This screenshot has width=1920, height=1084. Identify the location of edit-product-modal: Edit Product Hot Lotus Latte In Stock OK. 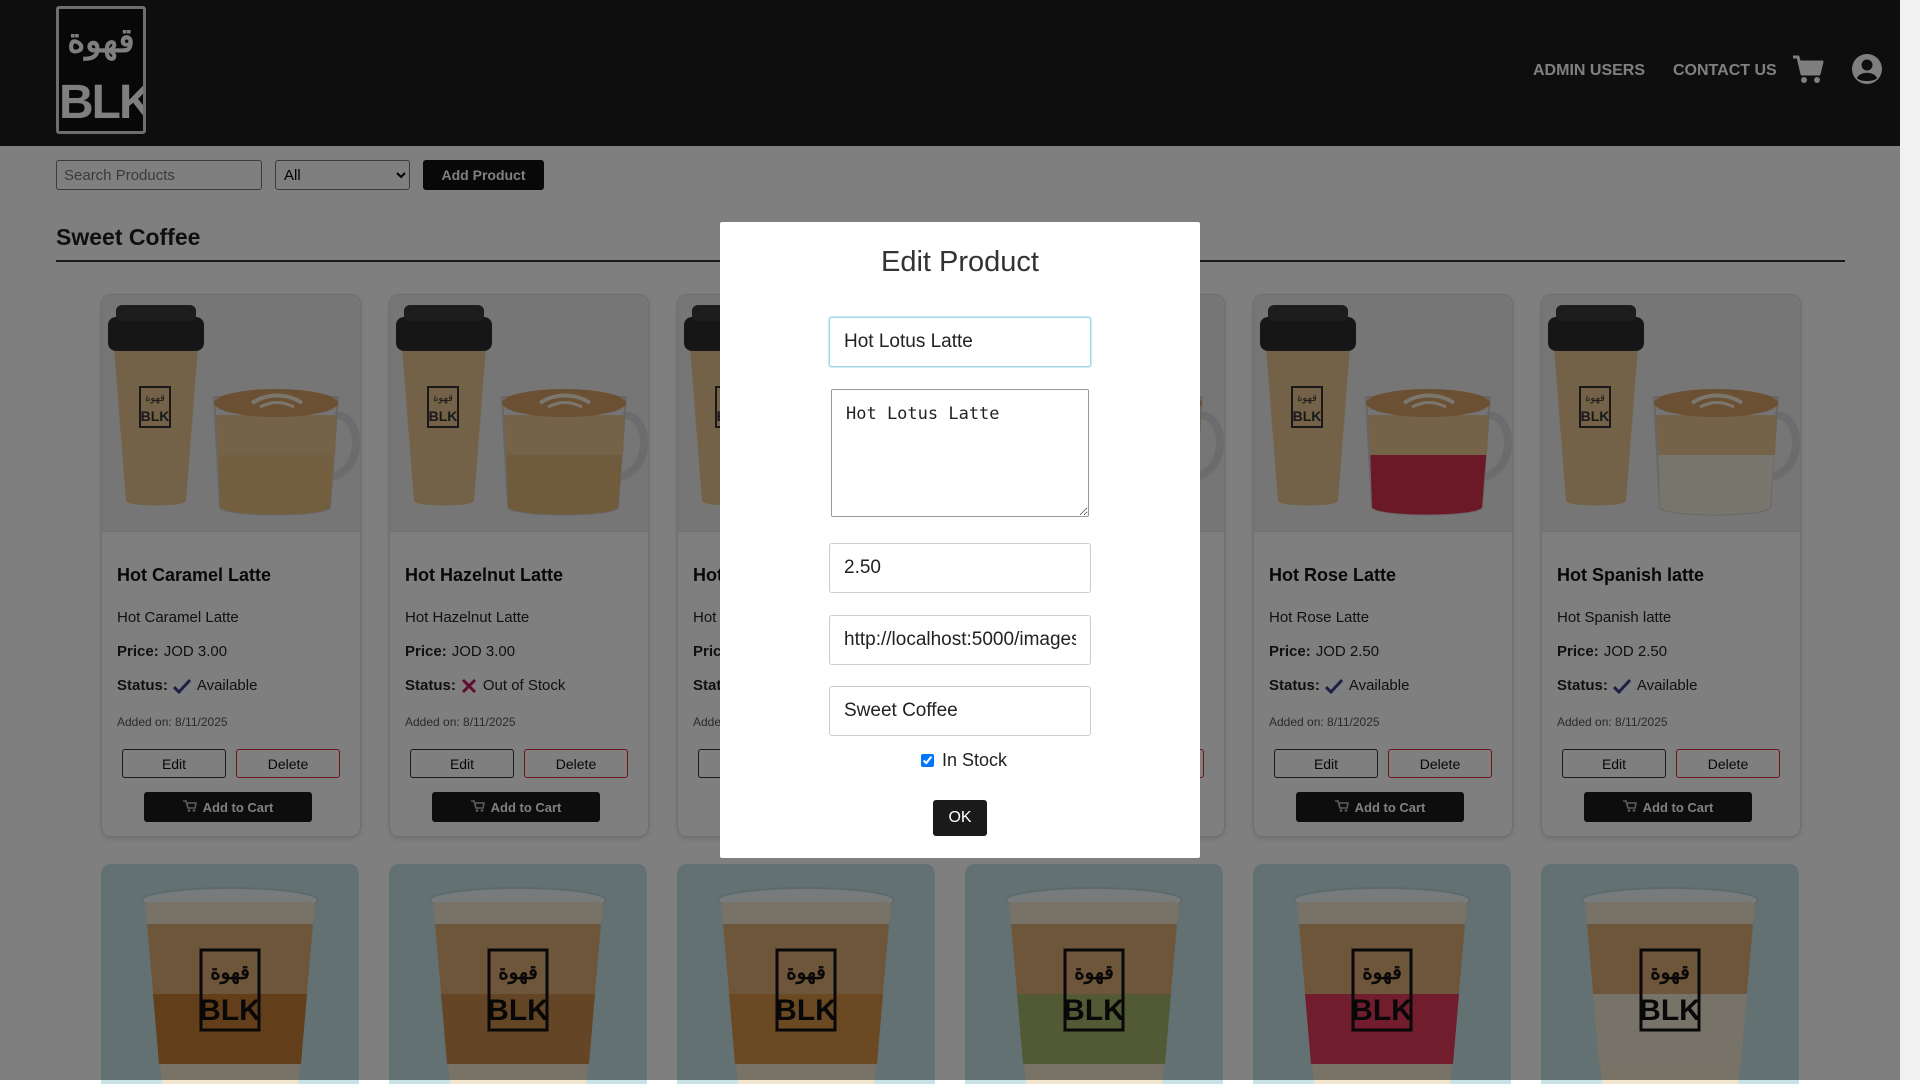
(960, 540).